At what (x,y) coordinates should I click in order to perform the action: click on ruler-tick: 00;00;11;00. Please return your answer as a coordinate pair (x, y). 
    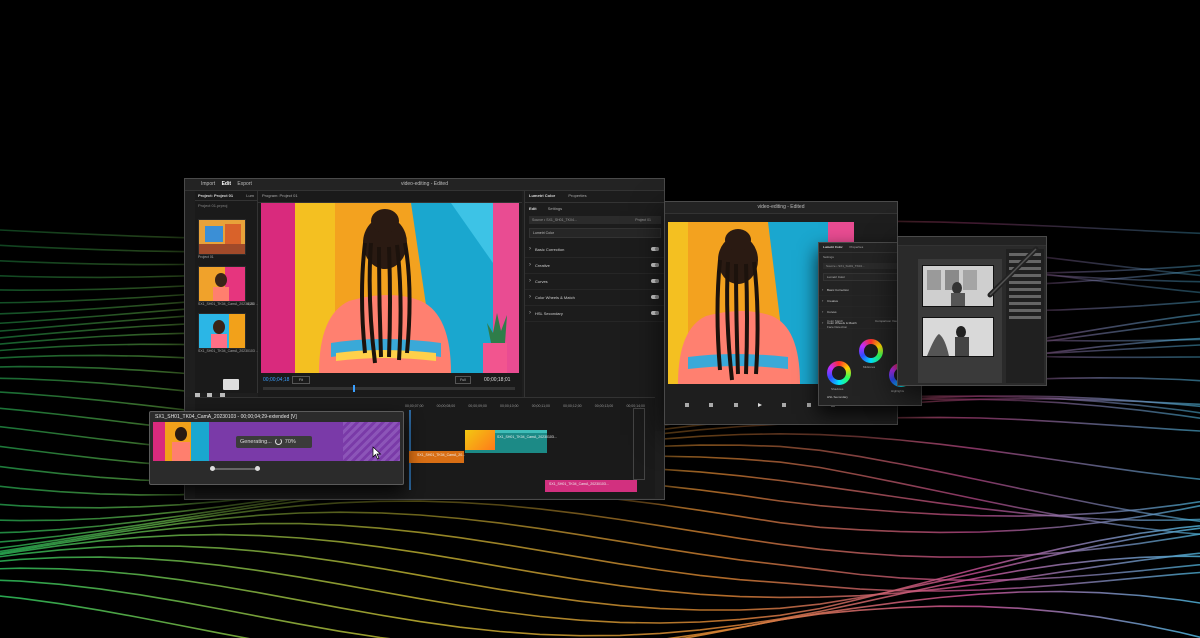
    Looking at the image, I should click on (540, 406).